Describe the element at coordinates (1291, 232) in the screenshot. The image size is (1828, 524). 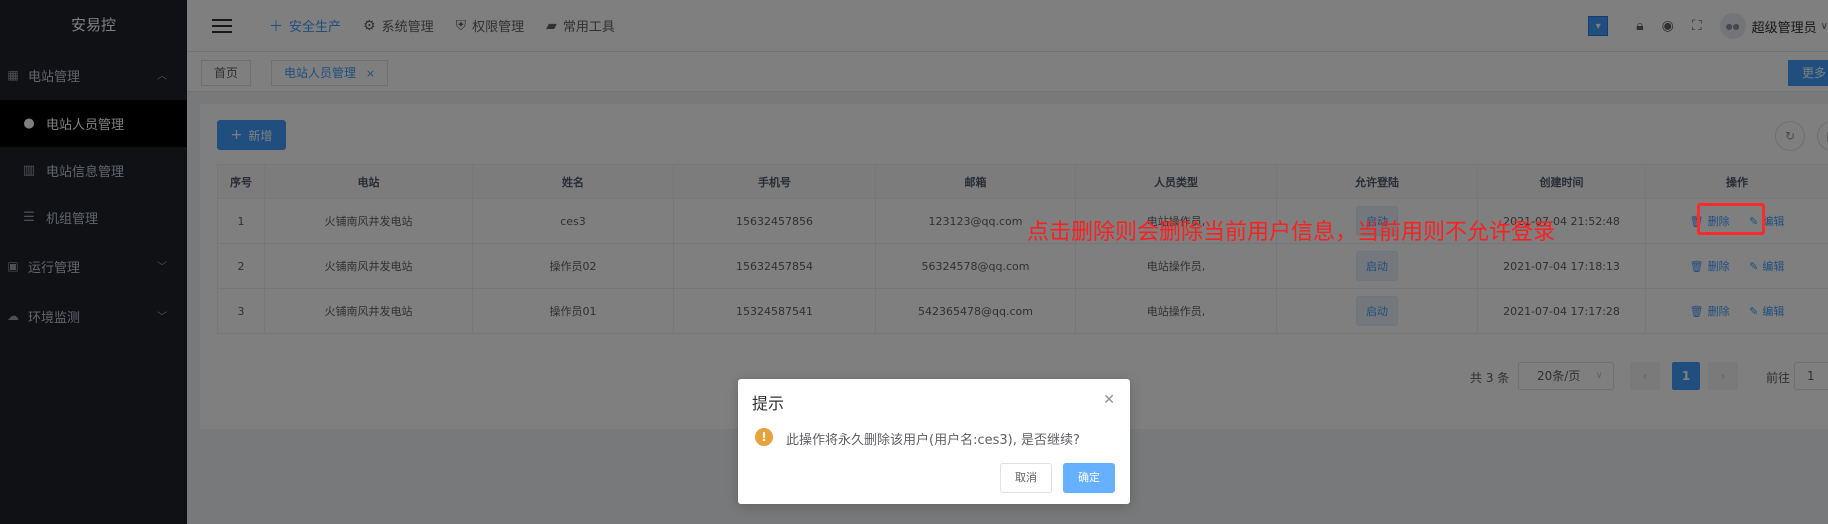
I see `annotation-text: 点击删除则会删除当前用户信息，当前用则不允许登录` at that location.